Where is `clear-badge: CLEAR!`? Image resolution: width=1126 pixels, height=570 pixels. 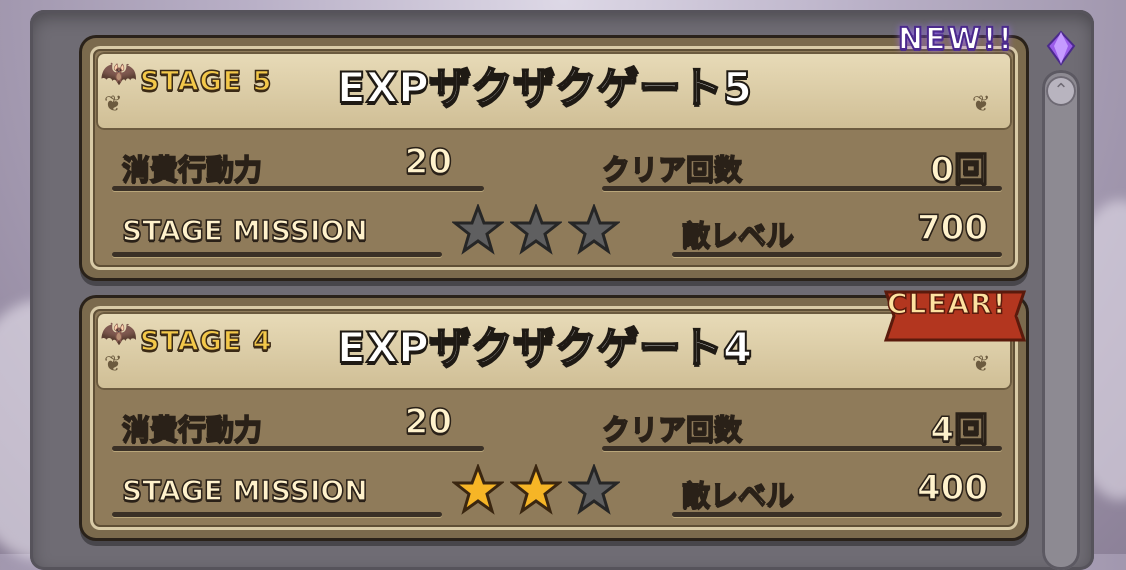 clear-badge: CLEAR! is located at coordinates (946, 303).